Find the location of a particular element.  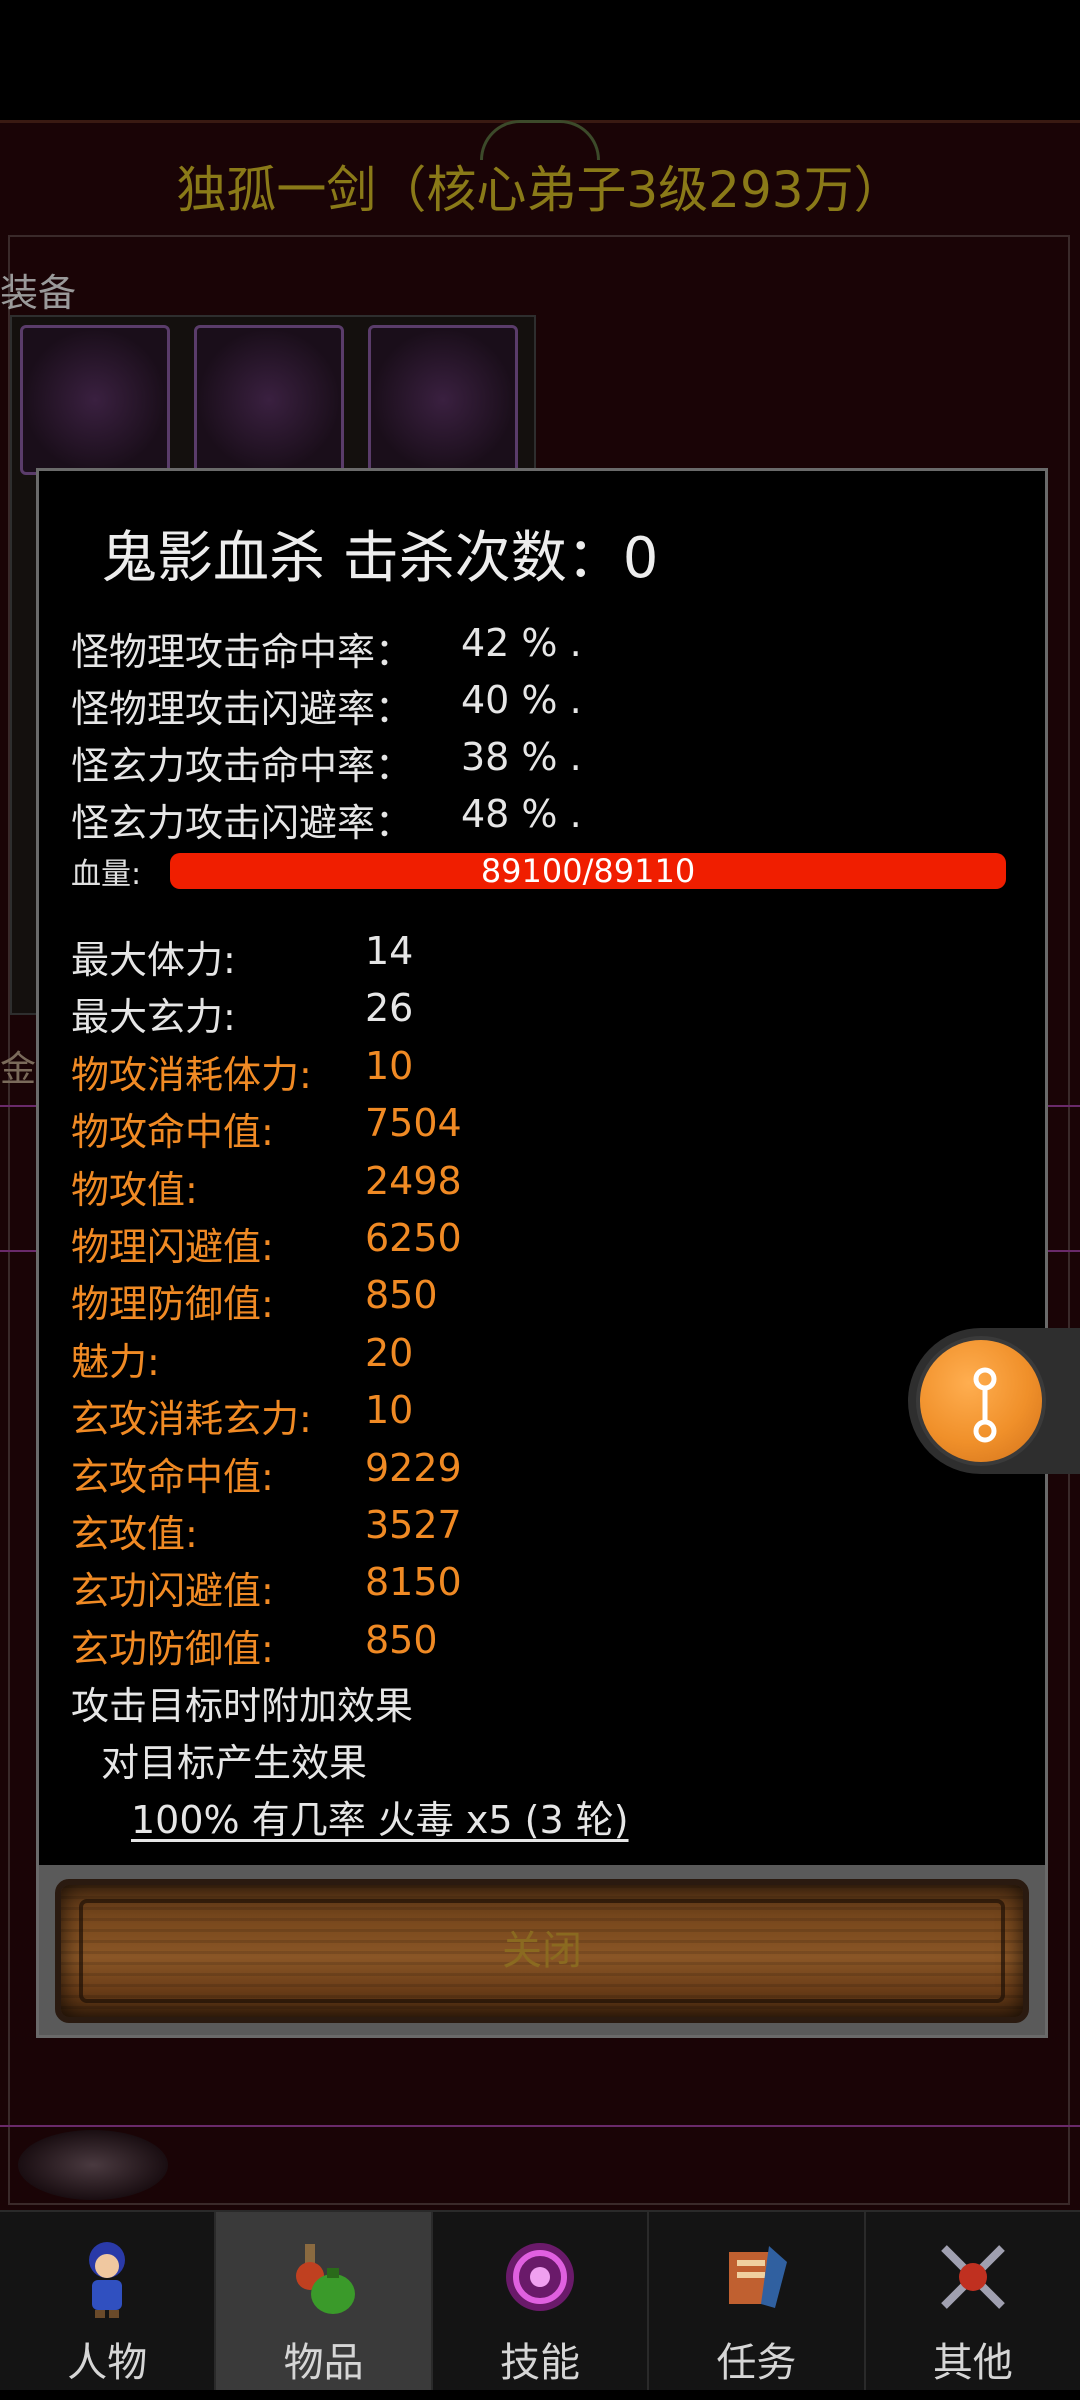

equip-slot-helmet is located at coordinates (95, 400).